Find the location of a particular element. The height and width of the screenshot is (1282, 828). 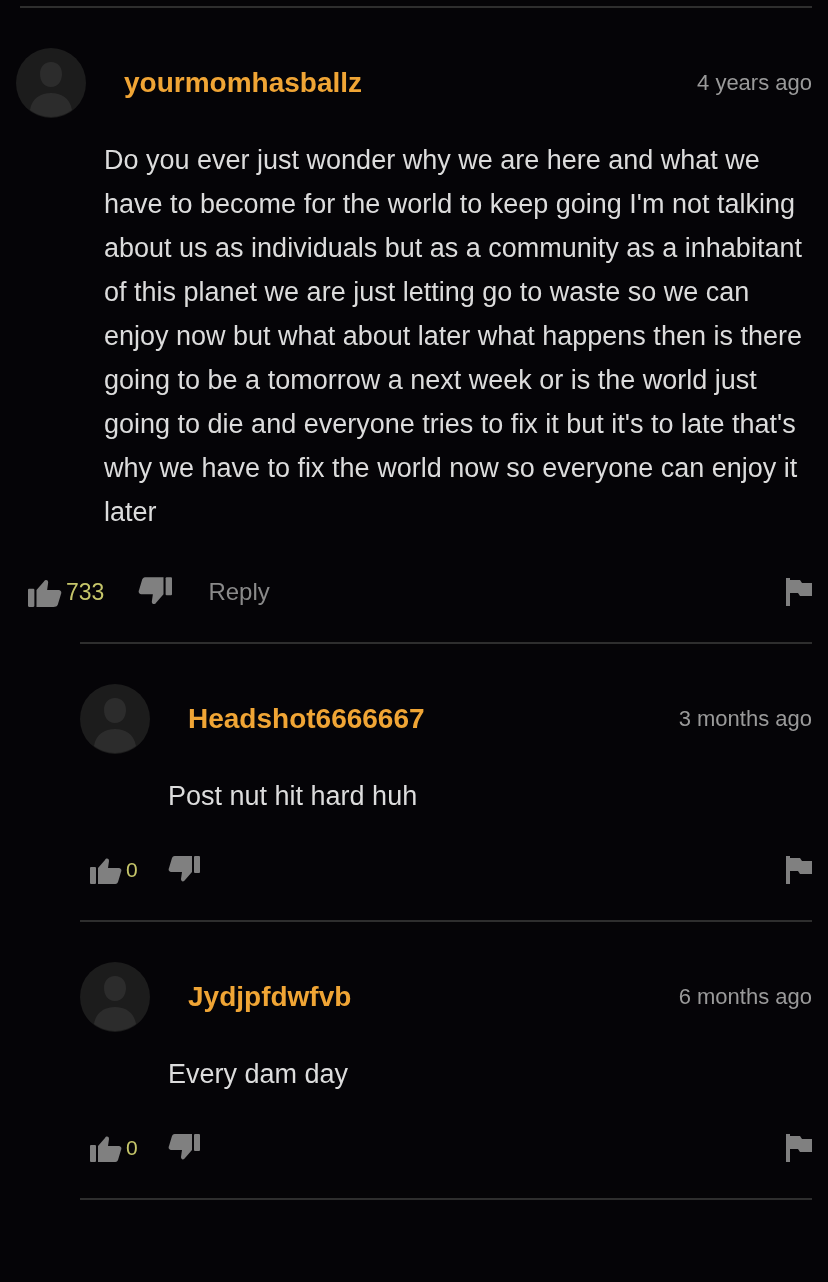

username: yourmomhasballz is located at coordinates (243, 83).